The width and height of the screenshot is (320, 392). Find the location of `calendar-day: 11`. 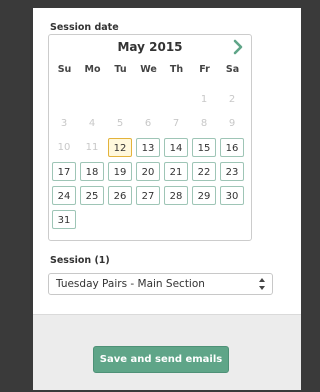

calendar-day: 11 is located at coordinates (92, 147).